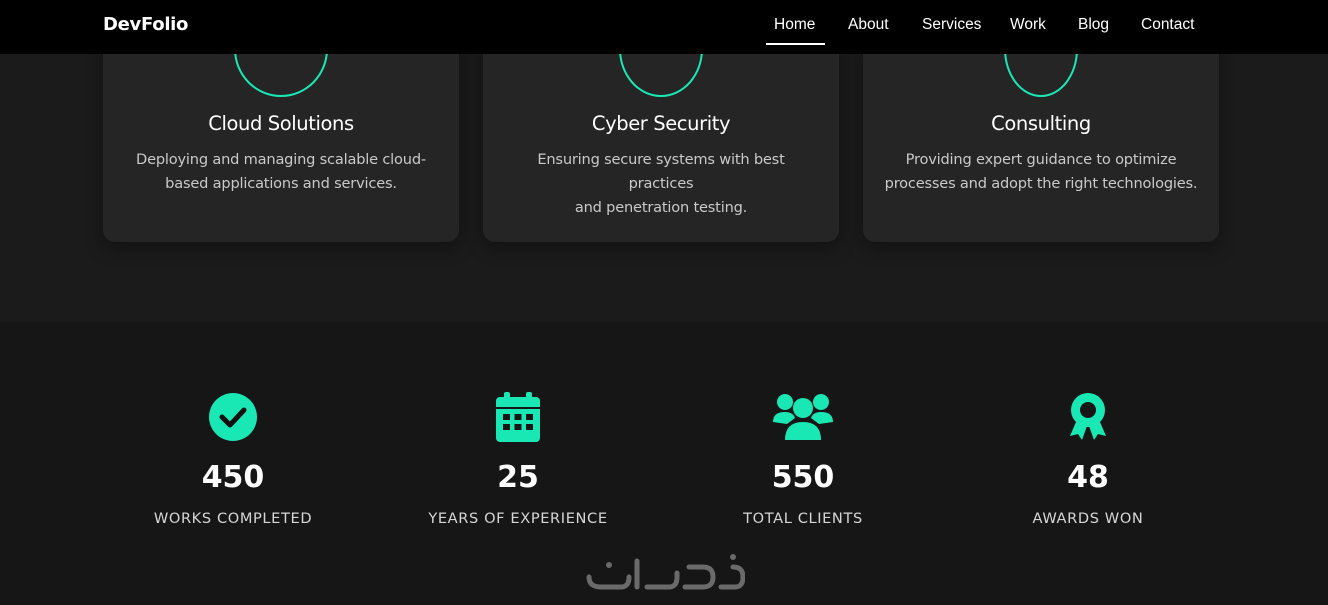 The width and height of the screenshot is (1328, 605). I want to click on nav-link-about: About, so click(868, 25).